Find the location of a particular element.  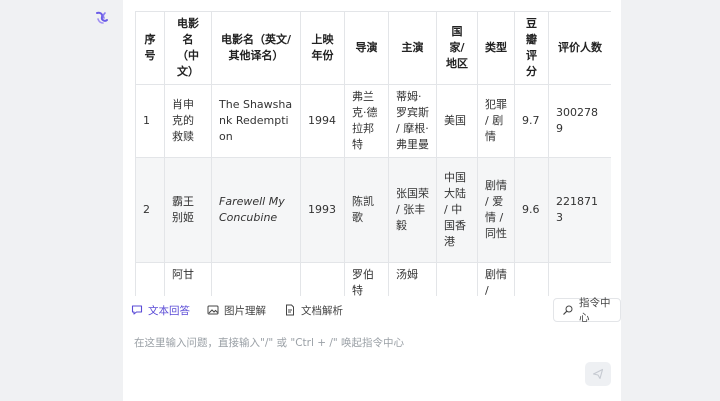

table-cell: 蒂姆·罗宾斯 / 摩根·弗里曼 is located at coordinates (412, 121).